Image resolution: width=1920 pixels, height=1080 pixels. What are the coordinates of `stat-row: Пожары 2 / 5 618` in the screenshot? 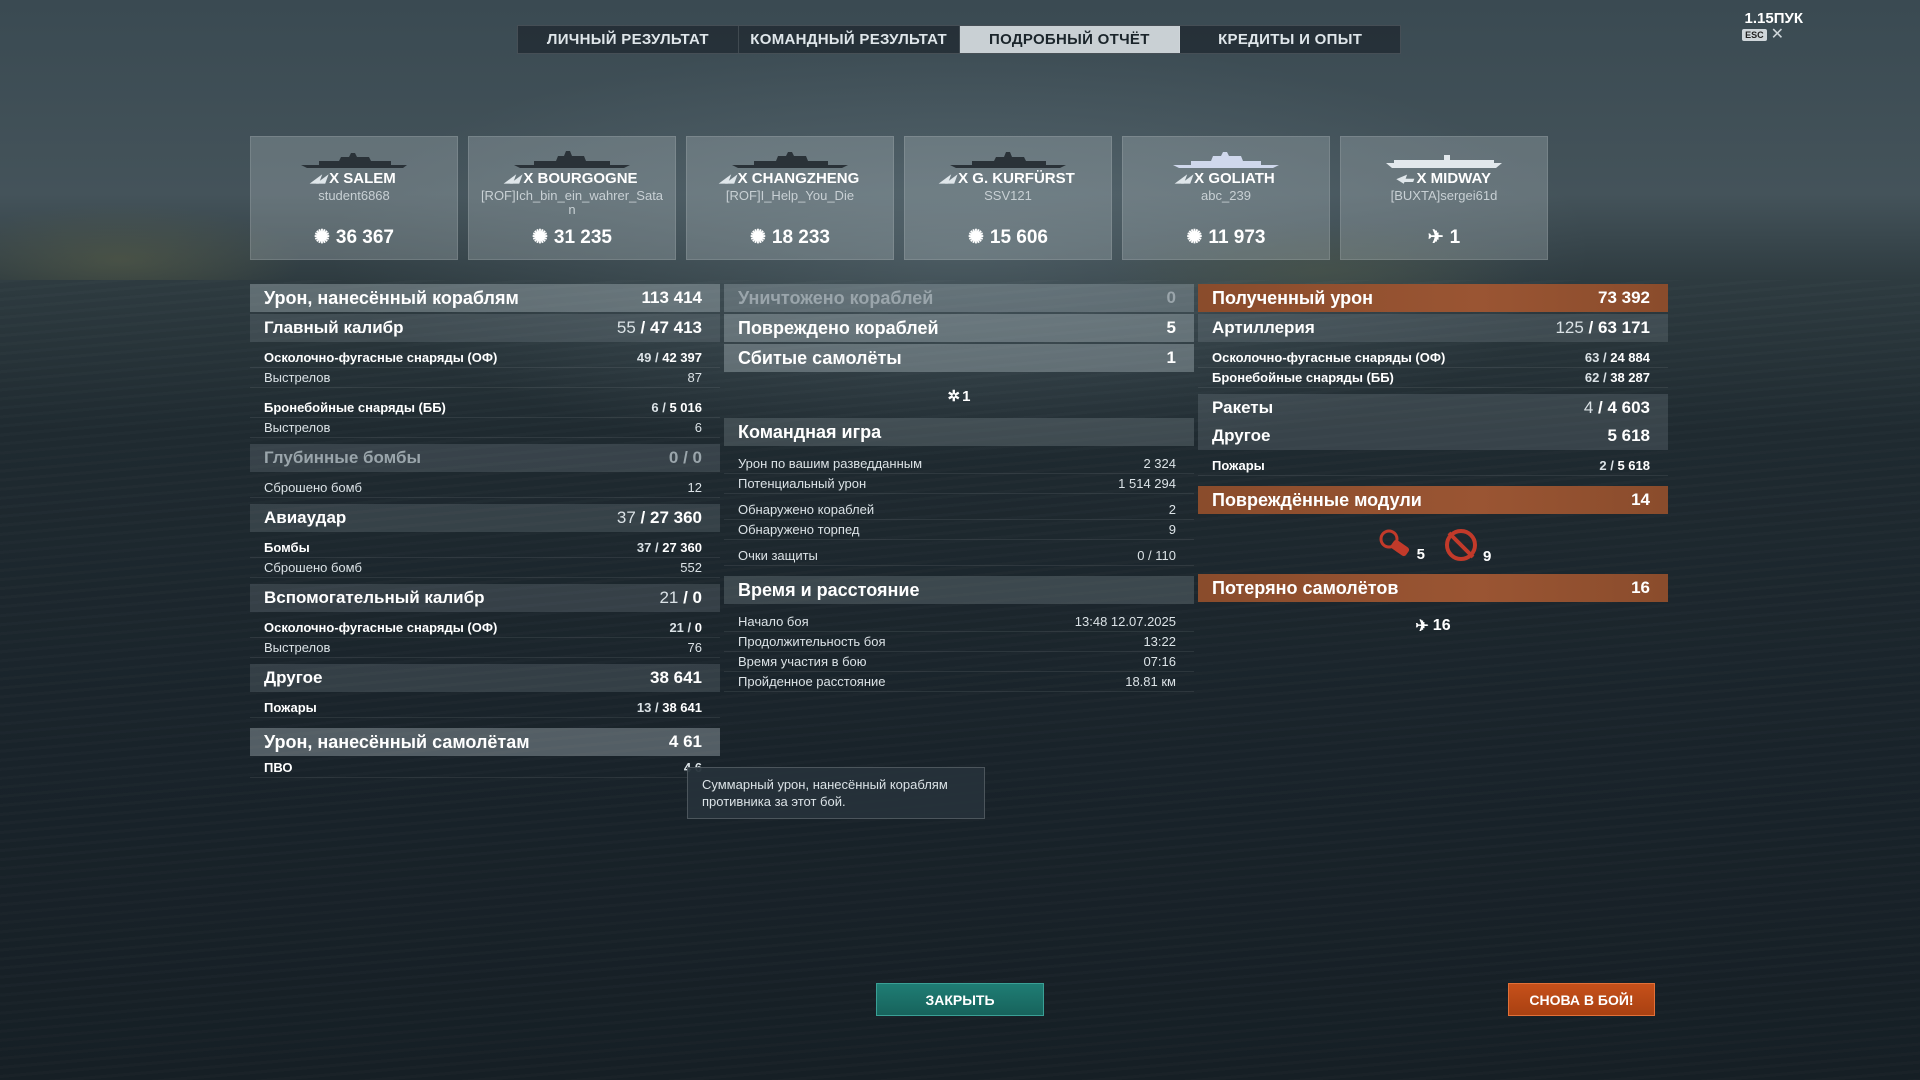 It's located at (1433, 466).